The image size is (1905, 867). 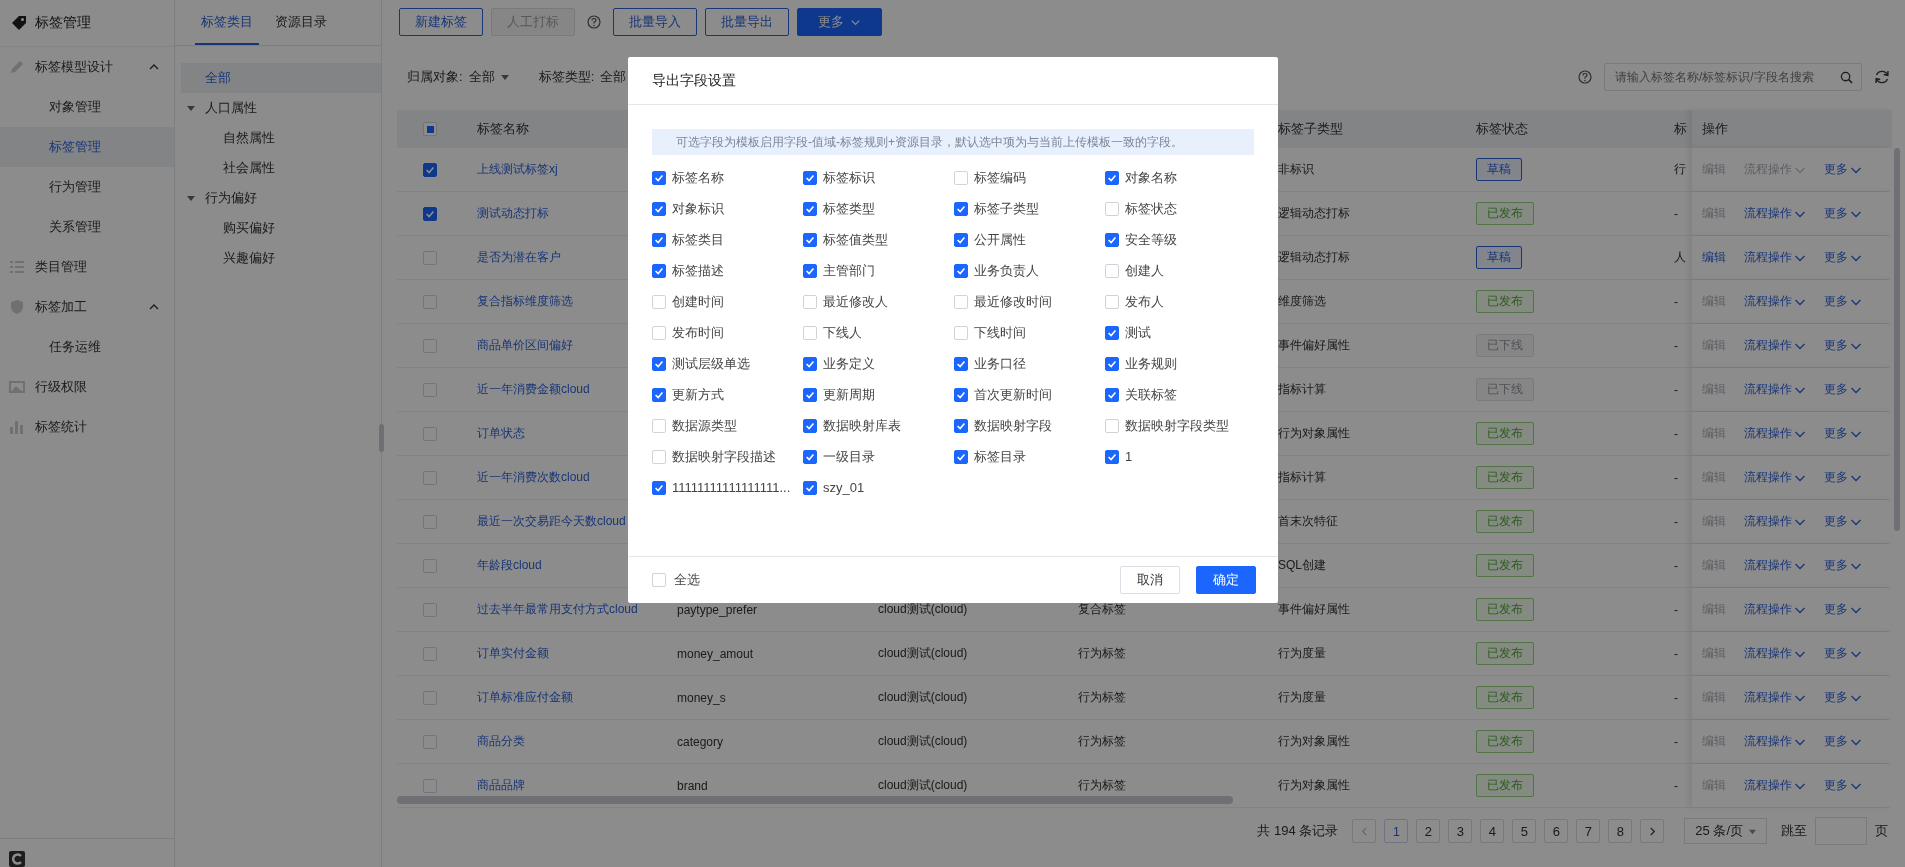 I want to click on toolbar-button: 批量导入, so click(x=655, y=22).